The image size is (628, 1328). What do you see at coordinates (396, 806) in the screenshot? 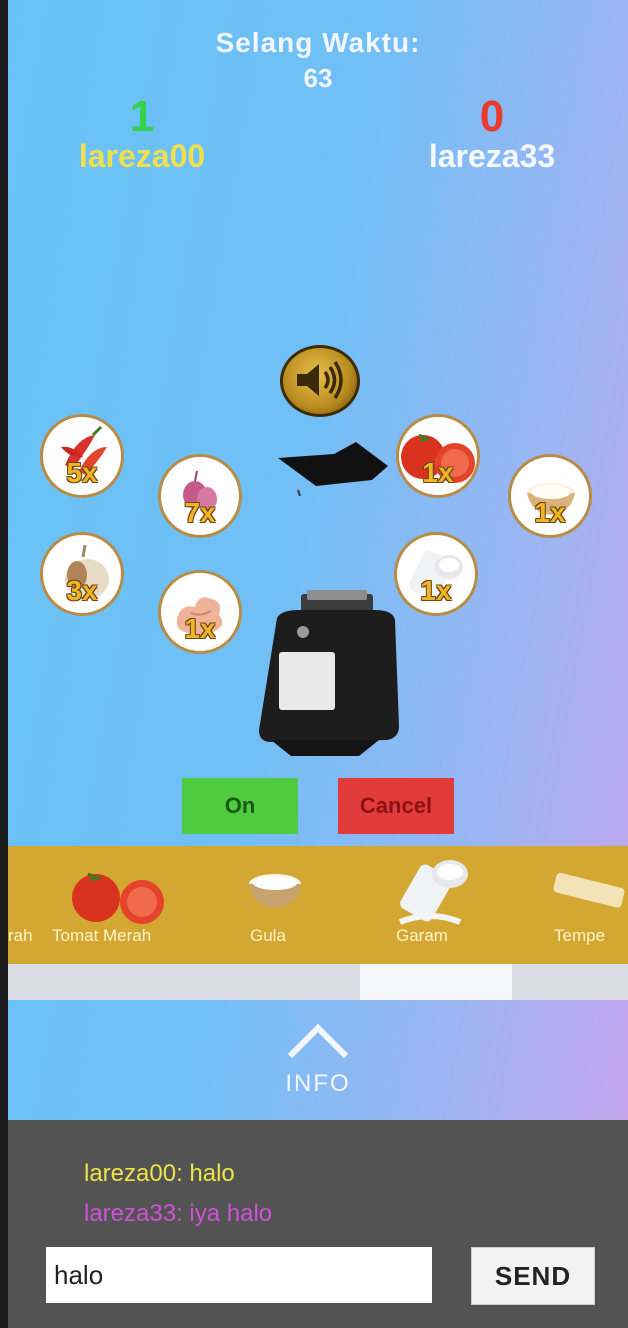
I see `cancel-button: Cancel` at bounding box center [396, 806].